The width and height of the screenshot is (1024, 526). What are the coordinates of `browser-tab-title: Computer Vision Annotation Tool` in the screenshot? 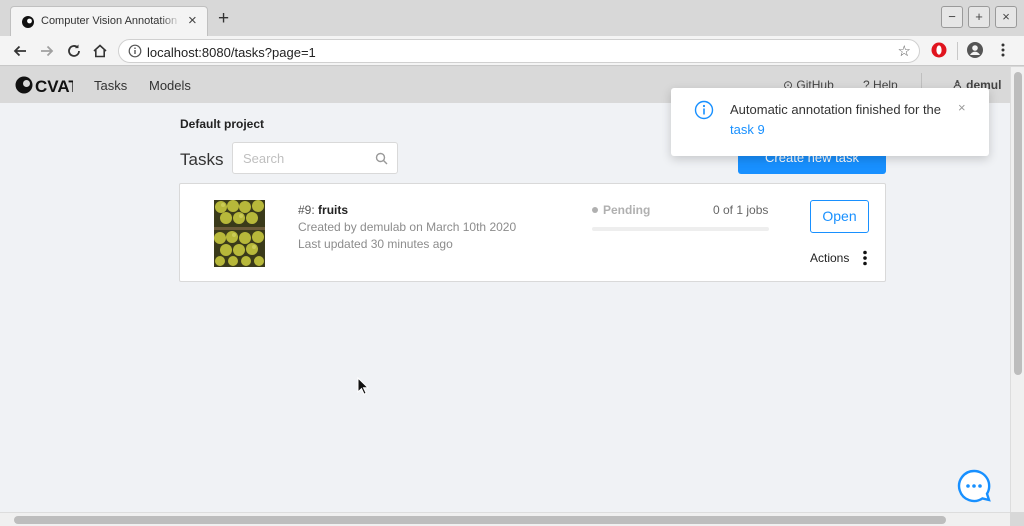 It's located at (111, 21).